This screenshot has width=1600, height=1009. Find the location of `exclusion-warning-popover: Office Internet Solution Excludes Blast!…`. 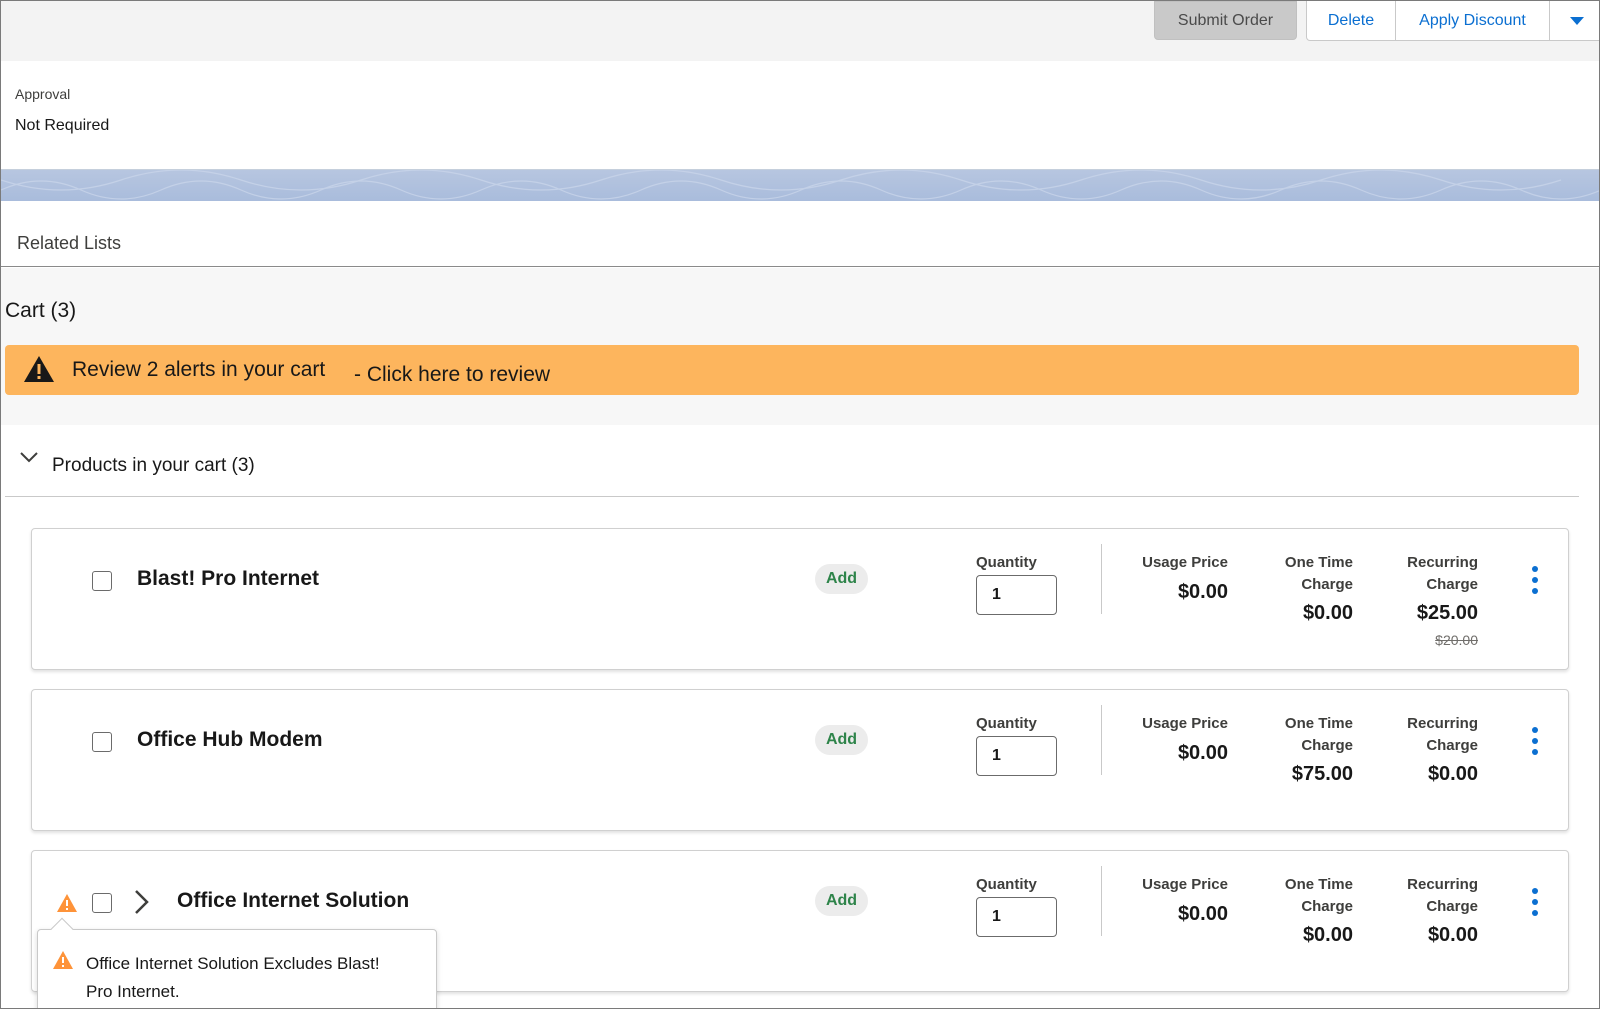

exclusion-warning-popover: Office Internet Solution Excludes Blast!… is located at coordinates (237, 962).